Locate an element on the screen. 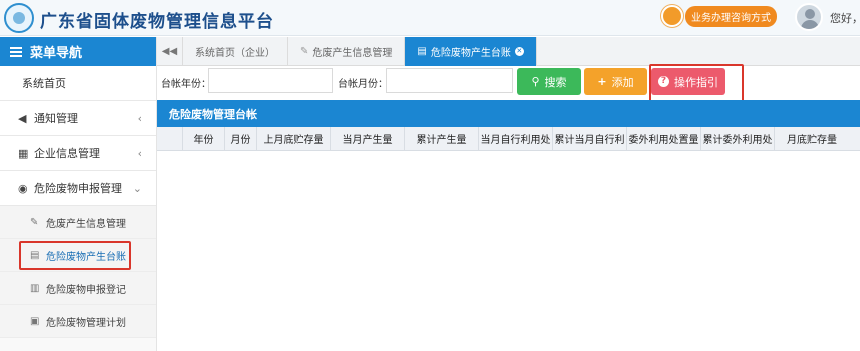  platform-logo-icon is located at coordinates (19, 18).